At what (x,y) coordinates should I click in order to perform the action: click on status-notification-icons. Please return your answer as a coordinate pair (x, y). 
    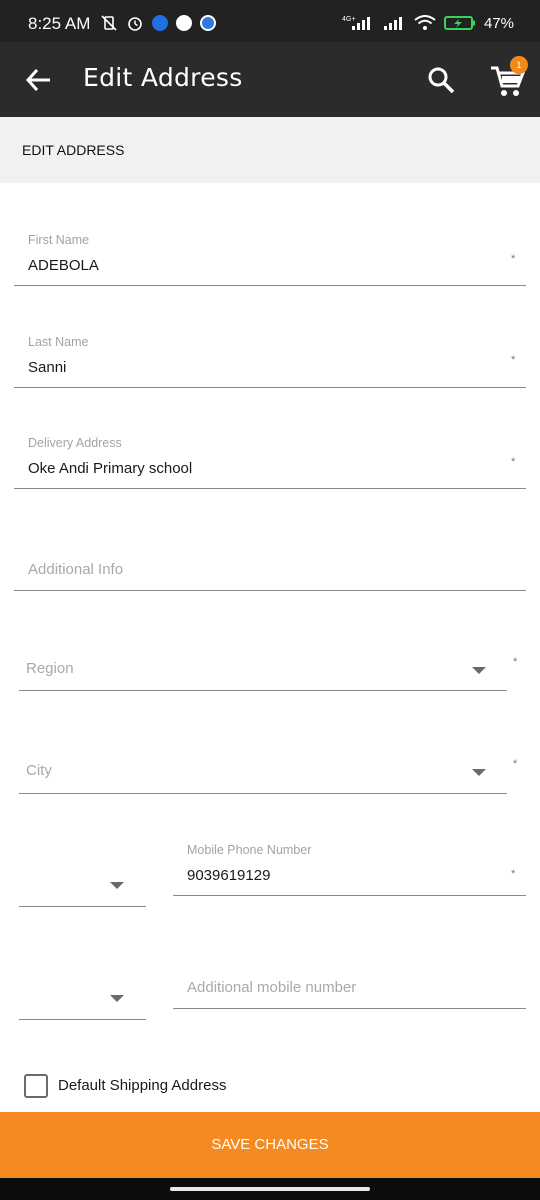
    Looking at the image, I should click on (158, 23).